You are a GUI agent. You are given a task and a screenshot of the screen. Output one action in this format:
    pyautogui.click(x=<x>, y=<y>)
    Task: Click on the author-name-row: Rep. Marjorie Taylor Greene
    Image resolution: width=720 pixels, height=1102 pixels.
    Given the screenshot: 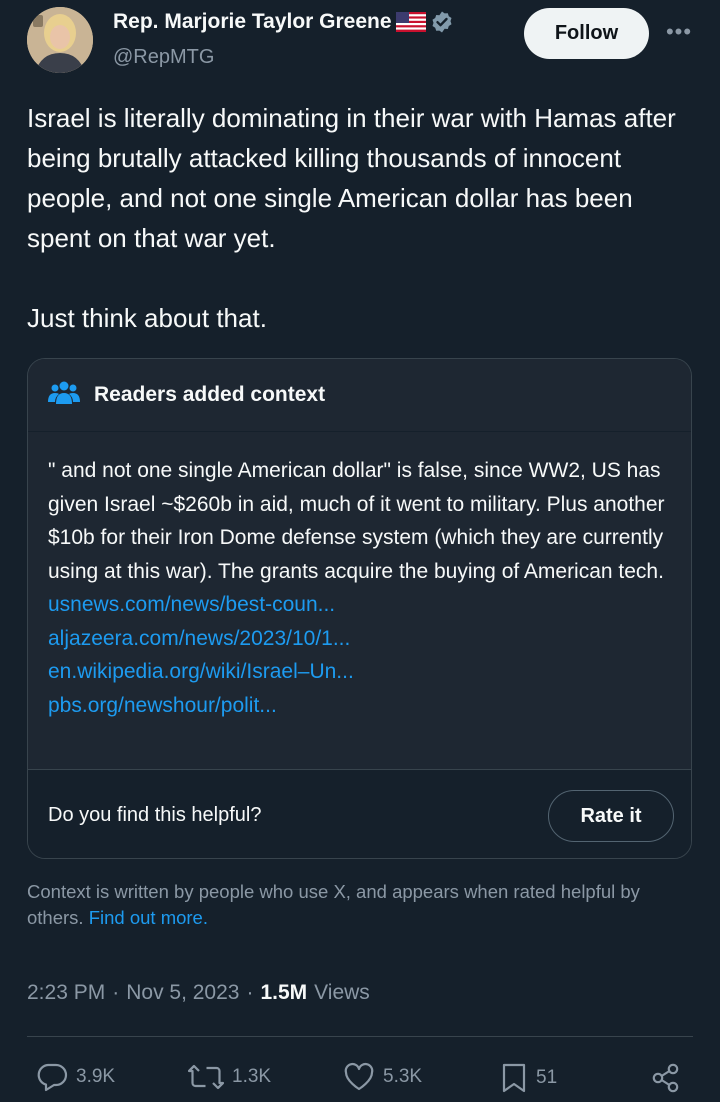 What is the action you would take?
    pyautogui.click(x=283, y=22)
    